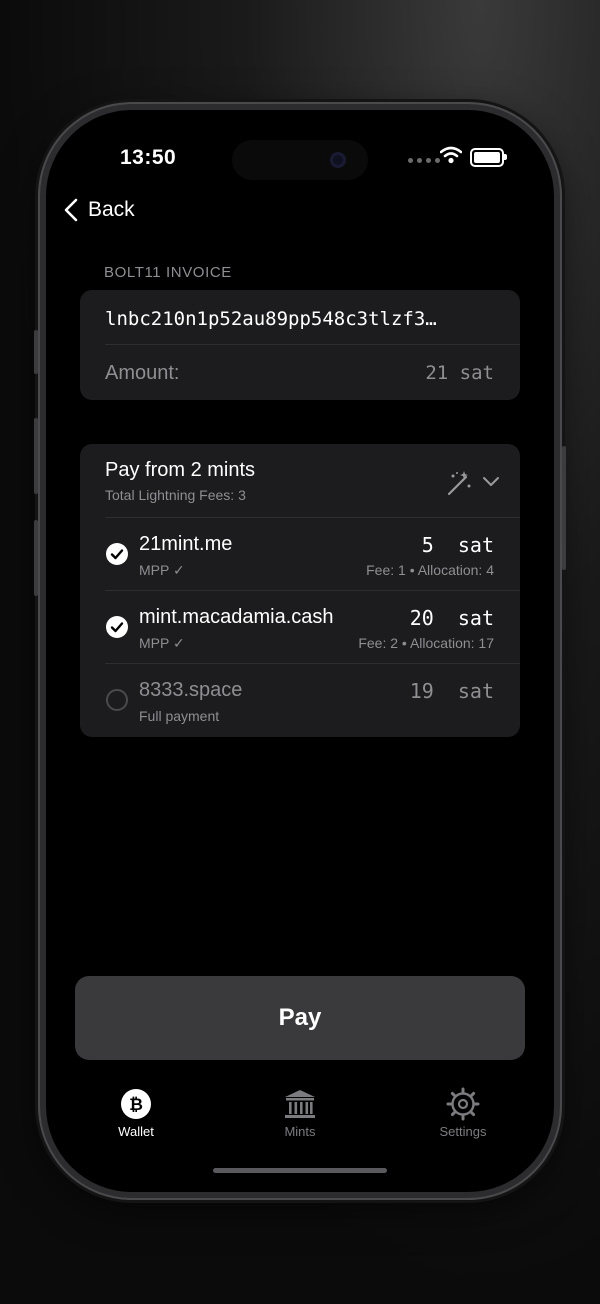 This screenshot has height=1304, width=600. I want to click on tab-label: Mints, so click(300, 1131).